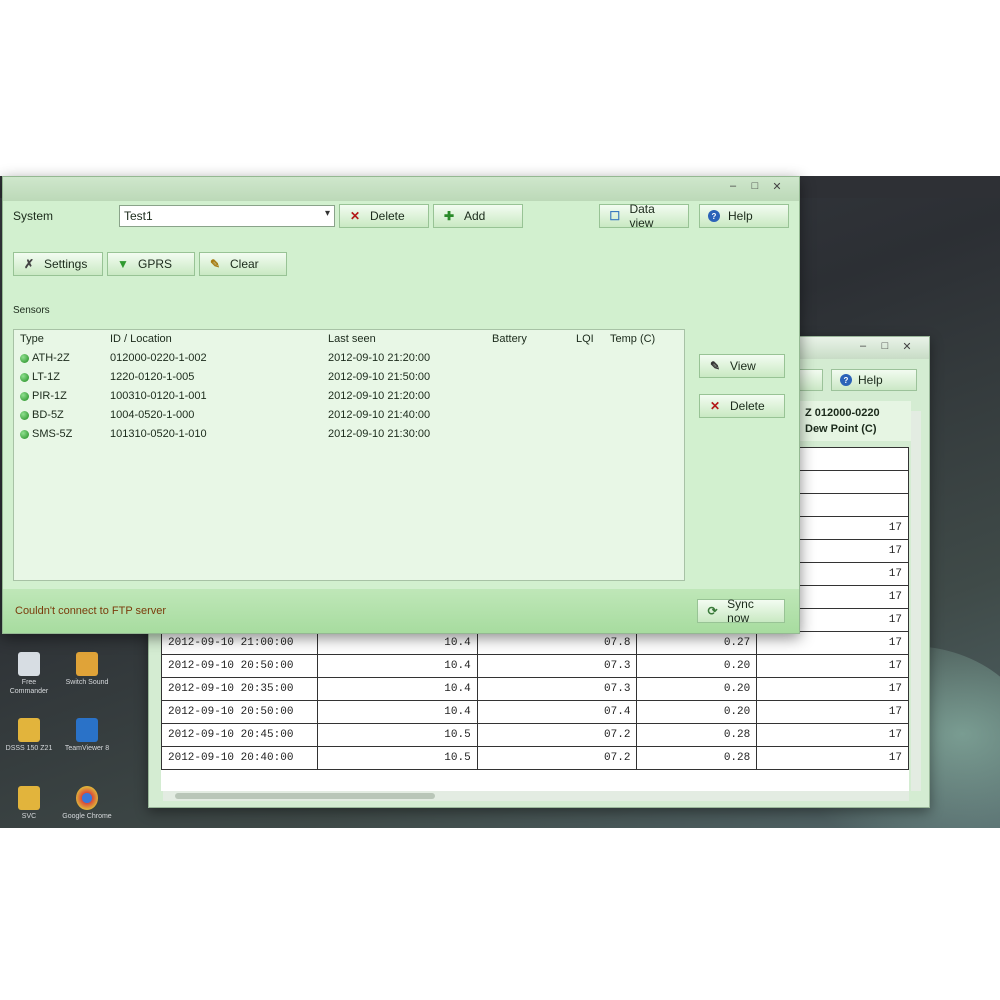  Describe the element at coordinates (29, 664) in the screenshot. I see `file-manager-icon` at that location.